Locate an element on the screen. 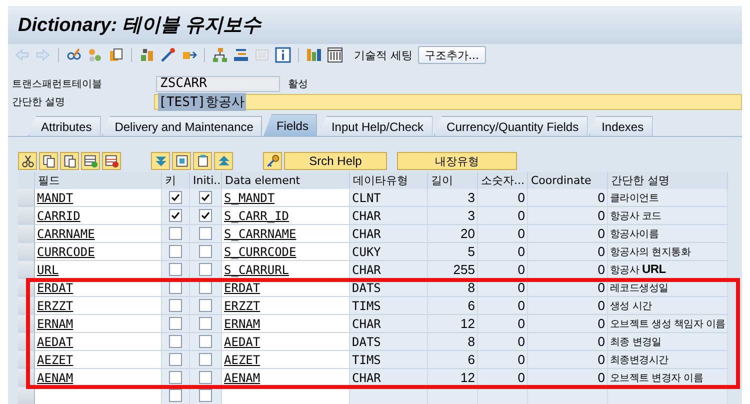 The height and width of the screenshot is (404, 750). data-type-text: TIMS is located at coordinates (366, 305).